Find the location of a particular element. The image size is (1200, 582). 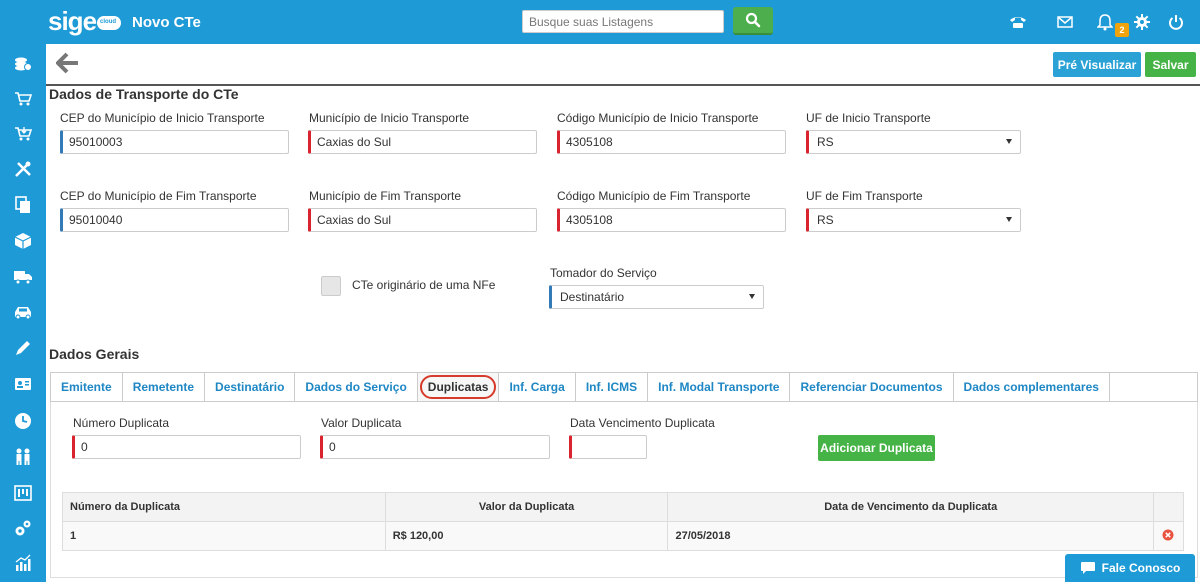

valor-duplicata-input: 0 is located at coordinates (435, 447).